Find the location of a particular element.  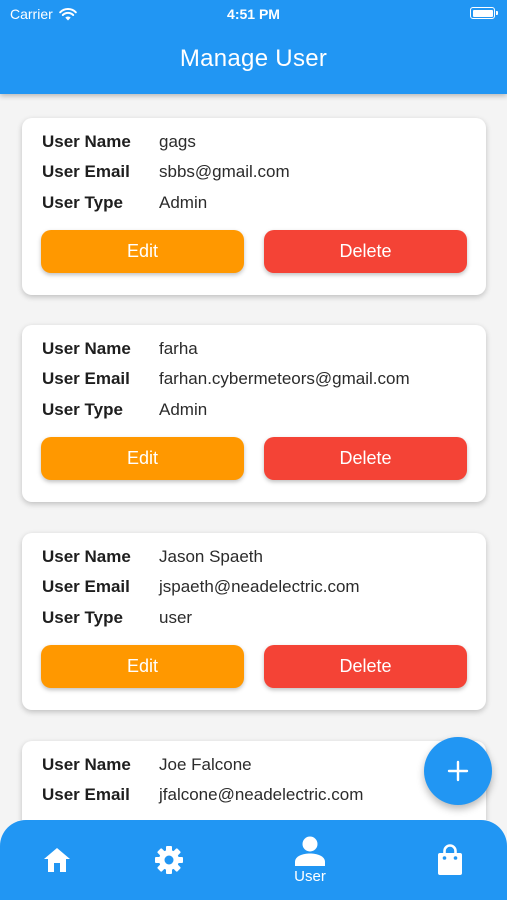

user-email-row: User Email sbbs@gmail.com is located at coordinates (166, 172).